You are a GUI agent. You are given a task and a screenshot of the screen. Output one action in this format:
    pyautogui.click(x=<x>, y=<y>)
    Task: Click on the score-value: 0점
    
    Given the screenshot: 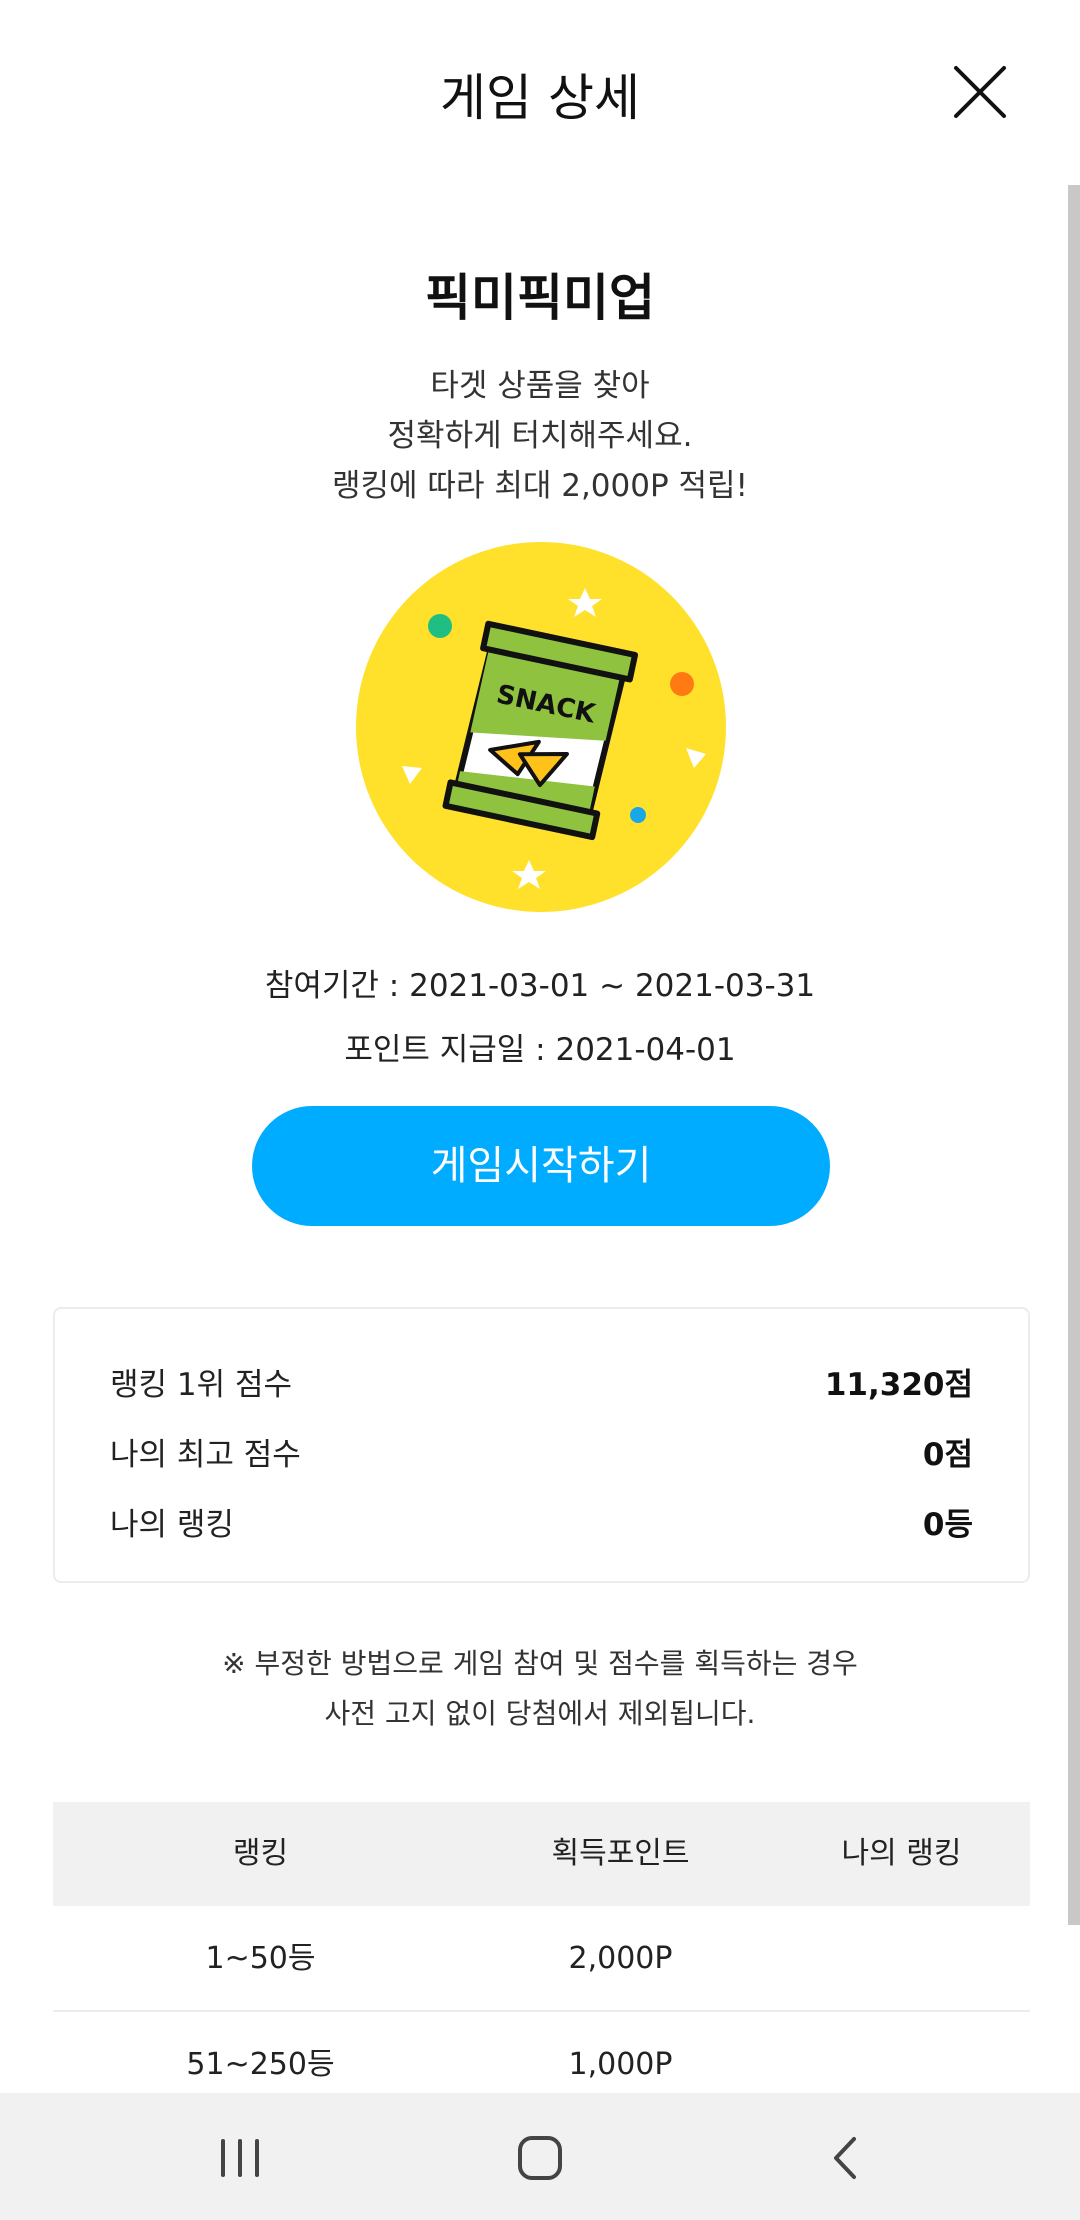 What is the action you would take?
    pyautogui.click(x=947, y=1455)
    